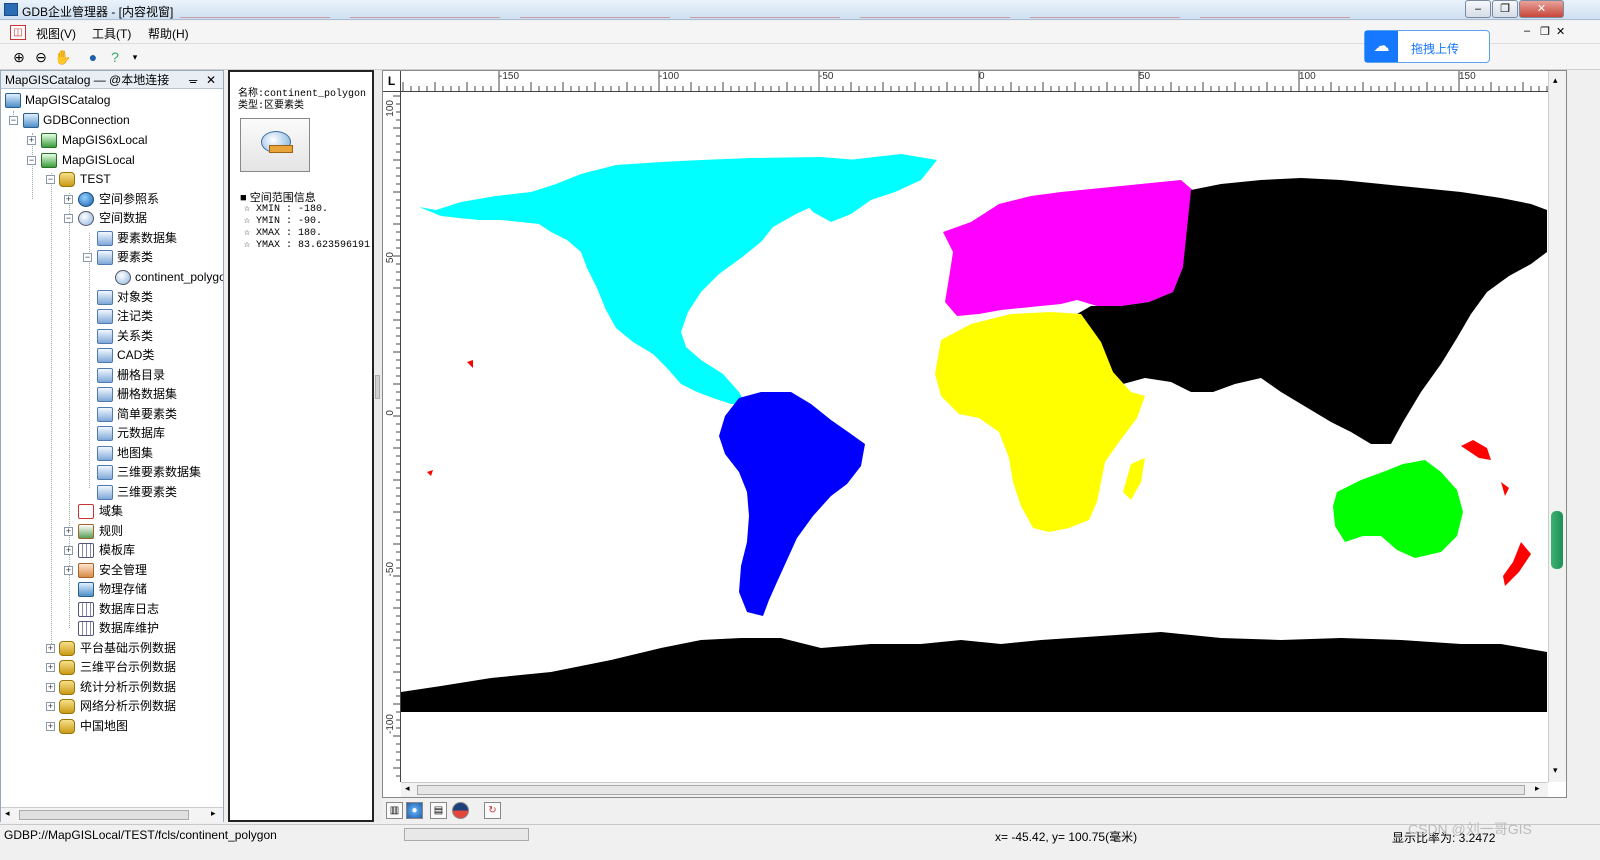 The height and width of the screenshot is (860, 1600). Describe the element at coordinates (41, 57) in the screenshot. I see `zoom-out-icon: ⊖` at that location.